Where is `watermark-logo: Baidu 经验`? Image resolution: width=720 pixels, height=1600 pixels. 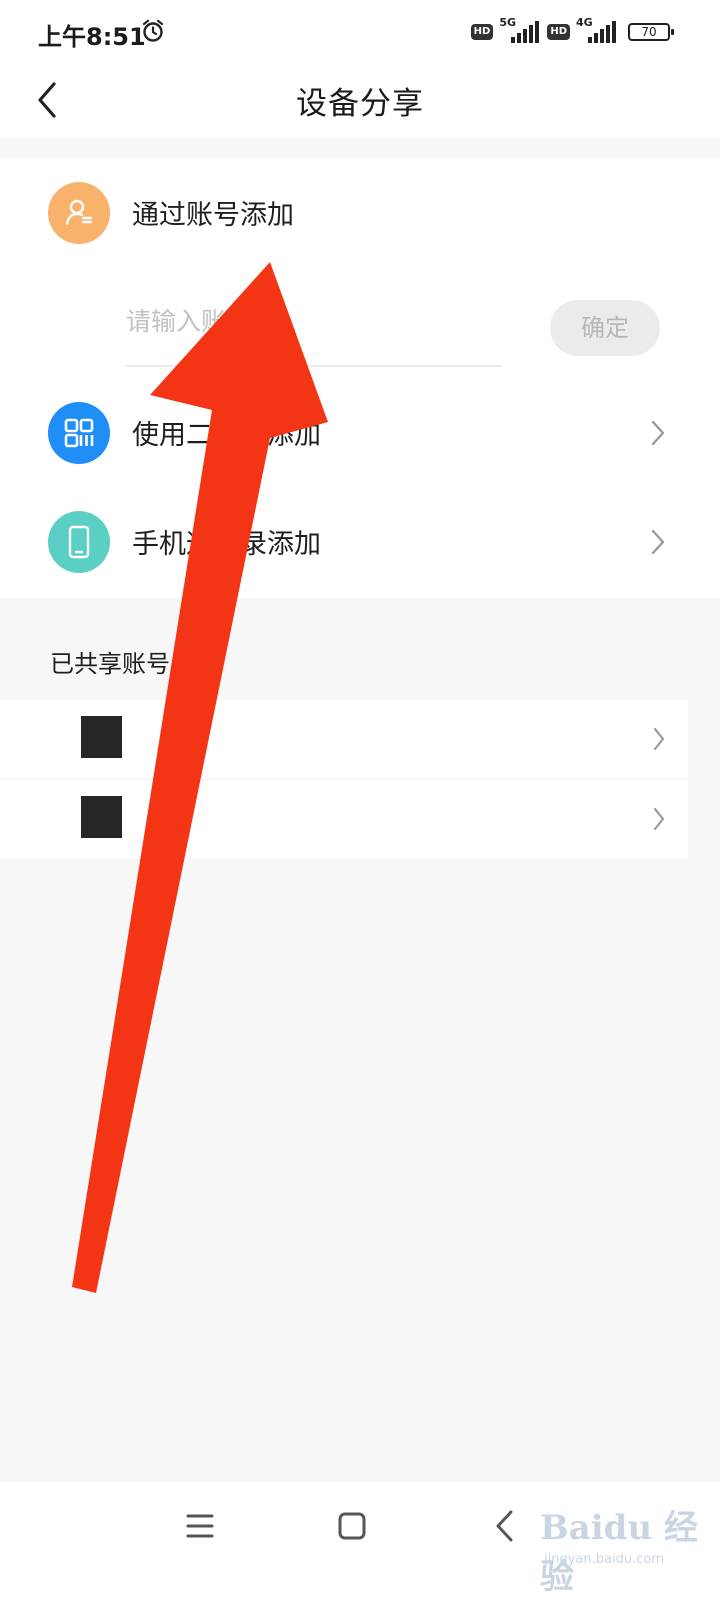 watermark-logo: Baidu 经验 is located at coordinates (619, 1552).